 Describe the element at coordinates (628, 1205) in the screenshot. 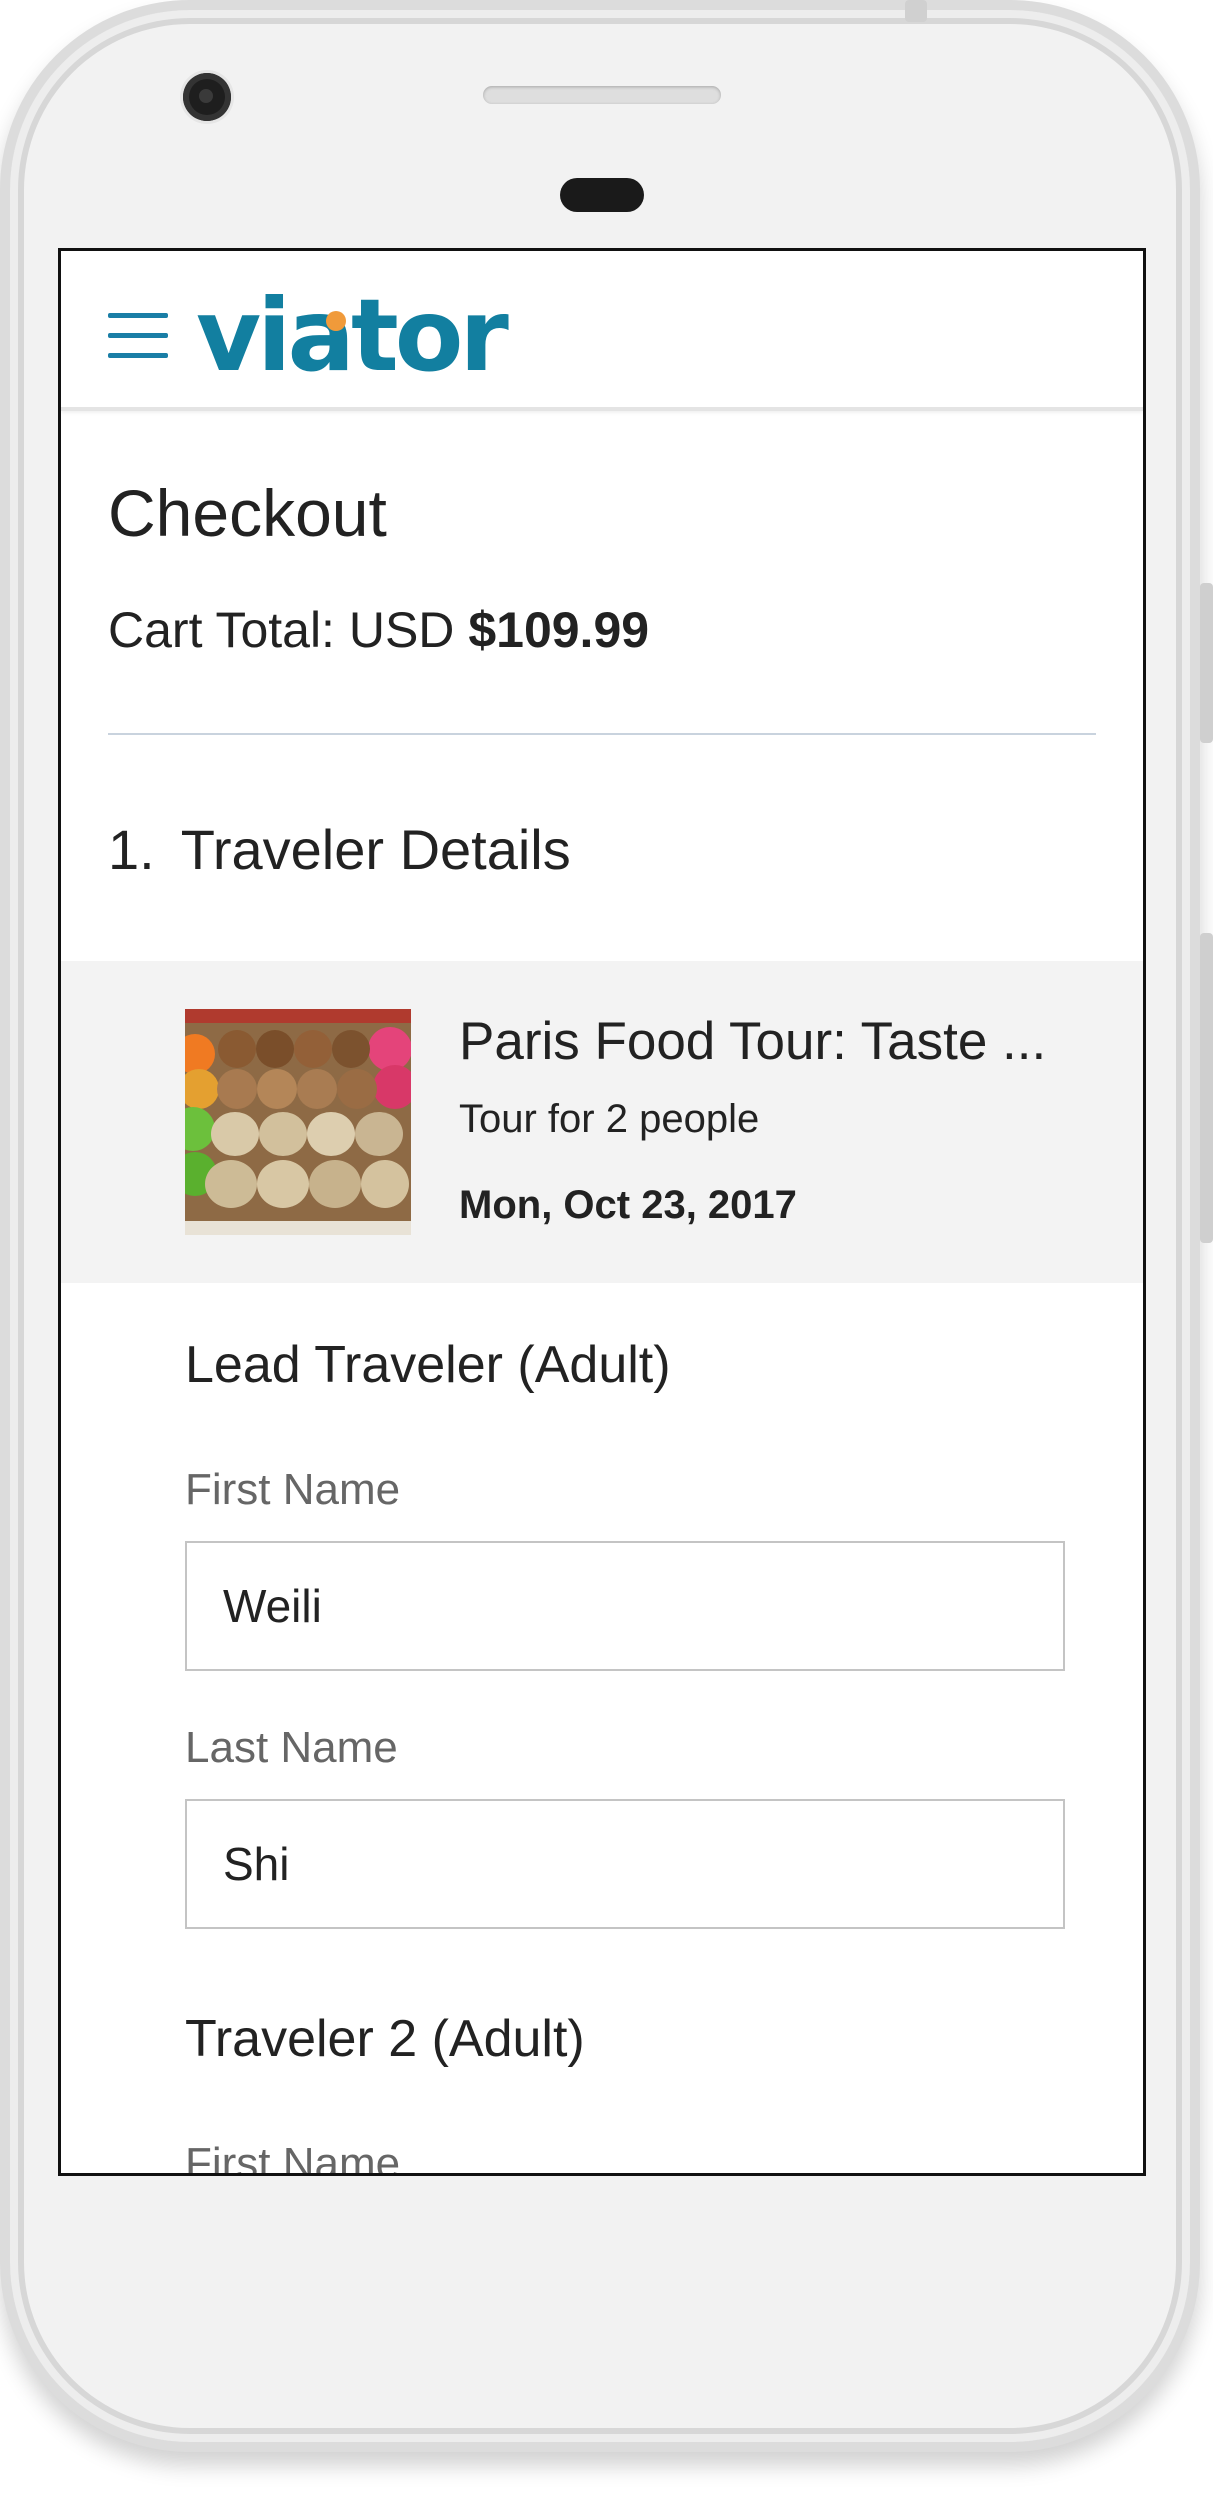

I see `tour-date: Mon, Oct 23, 2017` at that location.